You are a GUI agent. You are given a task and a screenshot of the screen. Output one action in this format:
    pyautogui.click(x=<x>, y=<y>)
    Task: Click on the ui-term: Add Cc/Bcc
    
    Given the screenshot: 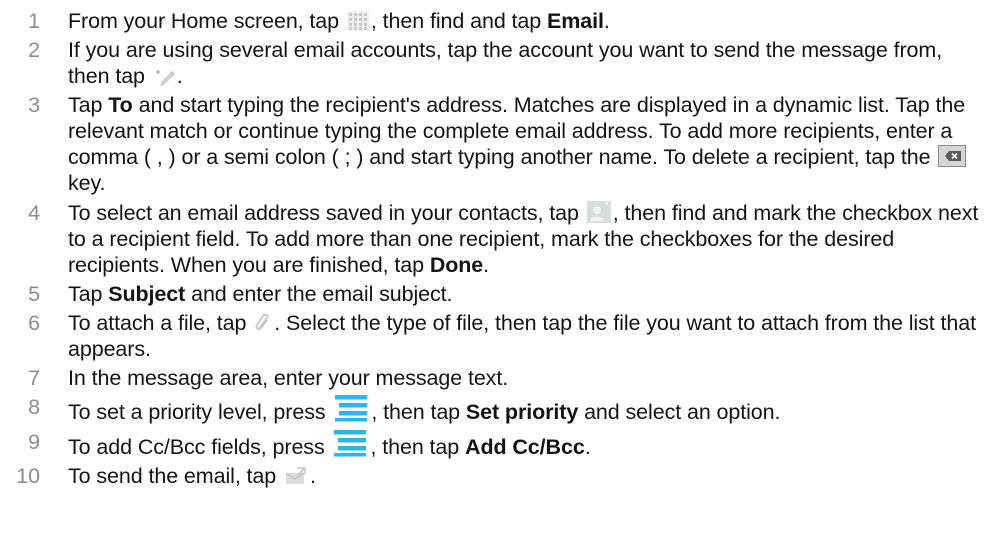 What is the action you would take?
    pyautogui.click(x=525, y=446)
    